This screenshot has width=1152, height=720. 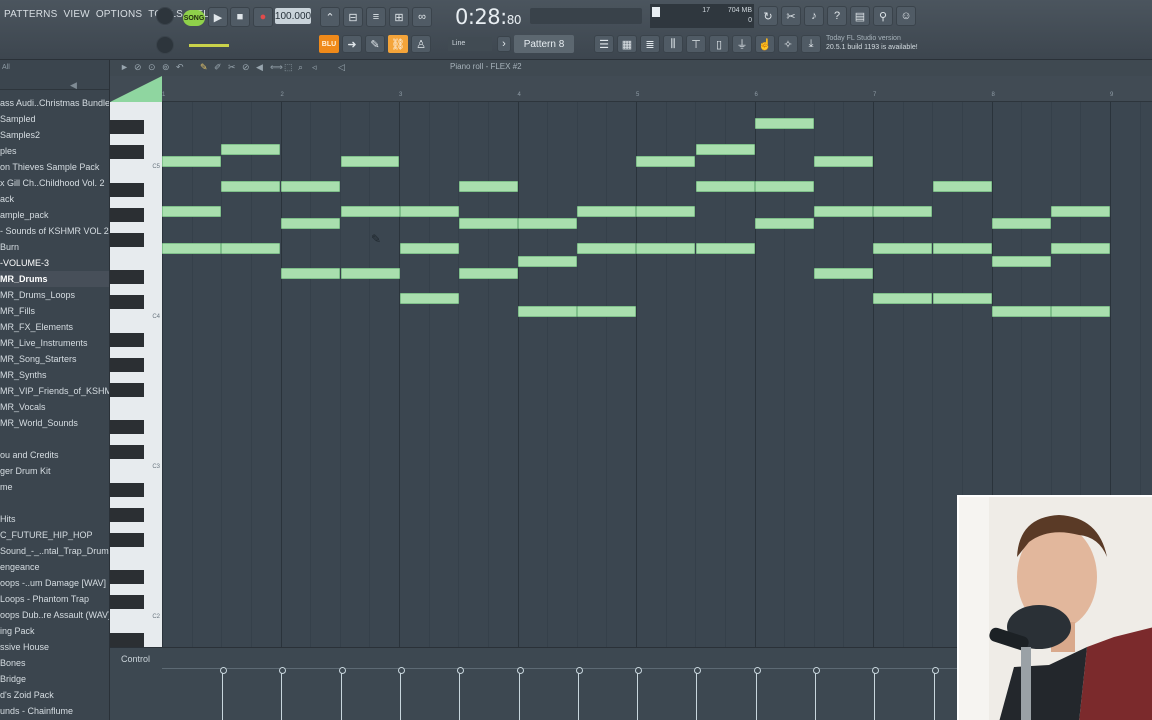 I want to click on browser-item: MR_Synths, so click(x=54, y=375).